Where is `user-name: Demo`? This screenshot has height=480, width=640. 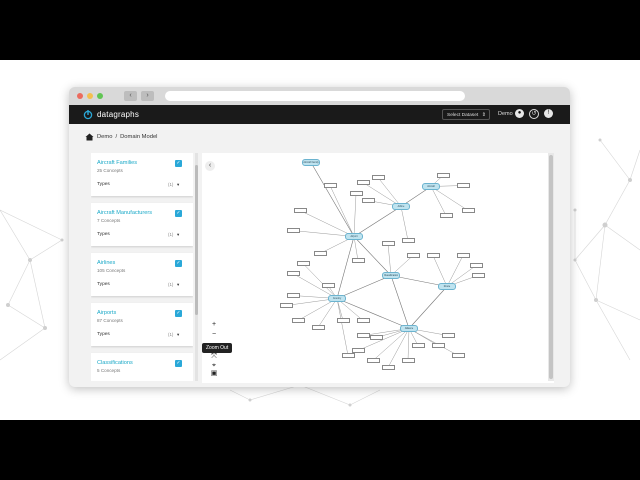 user-name: Demo is located at coordinates (505, 114).